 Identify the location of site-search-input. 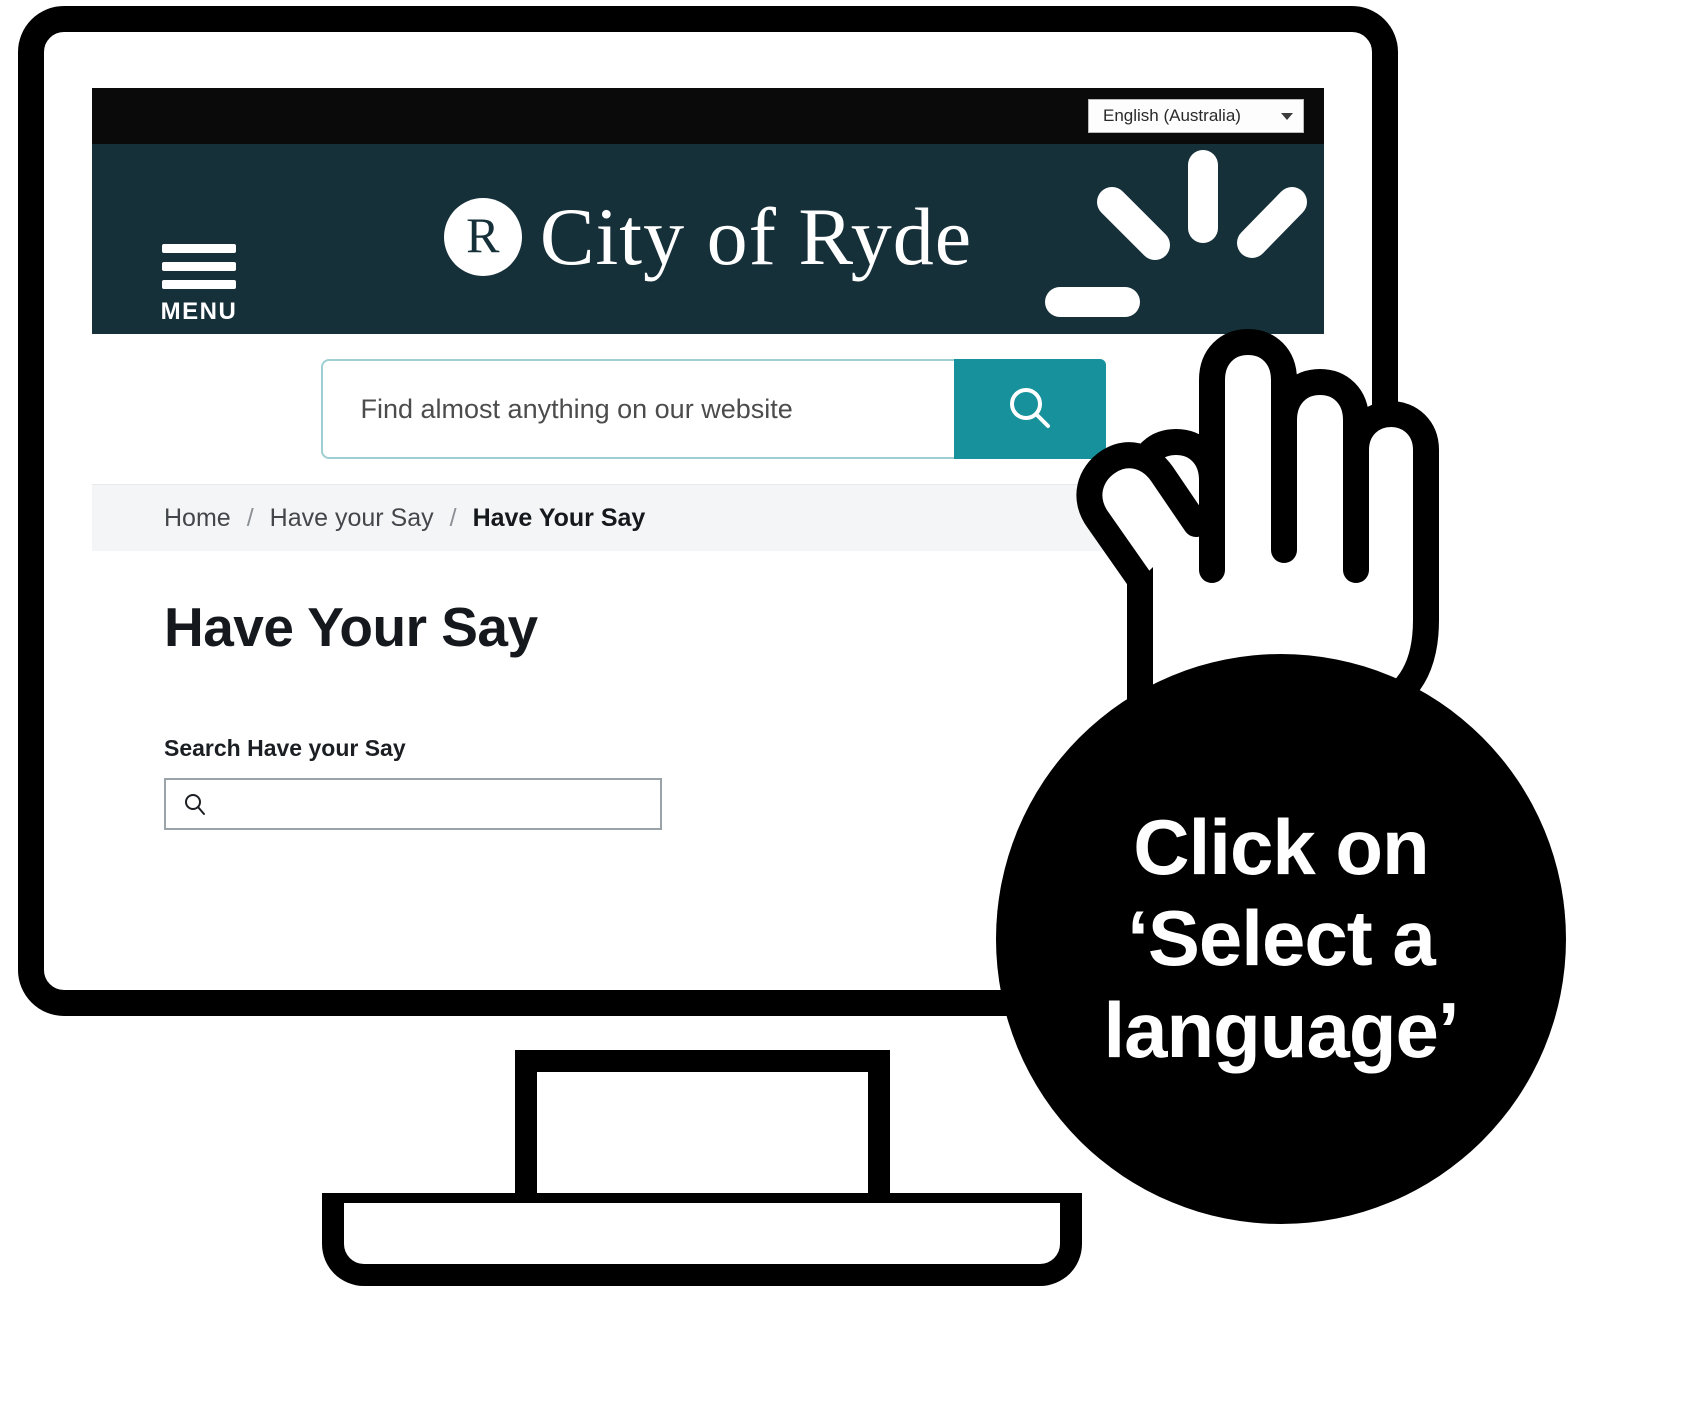
(637, 409).